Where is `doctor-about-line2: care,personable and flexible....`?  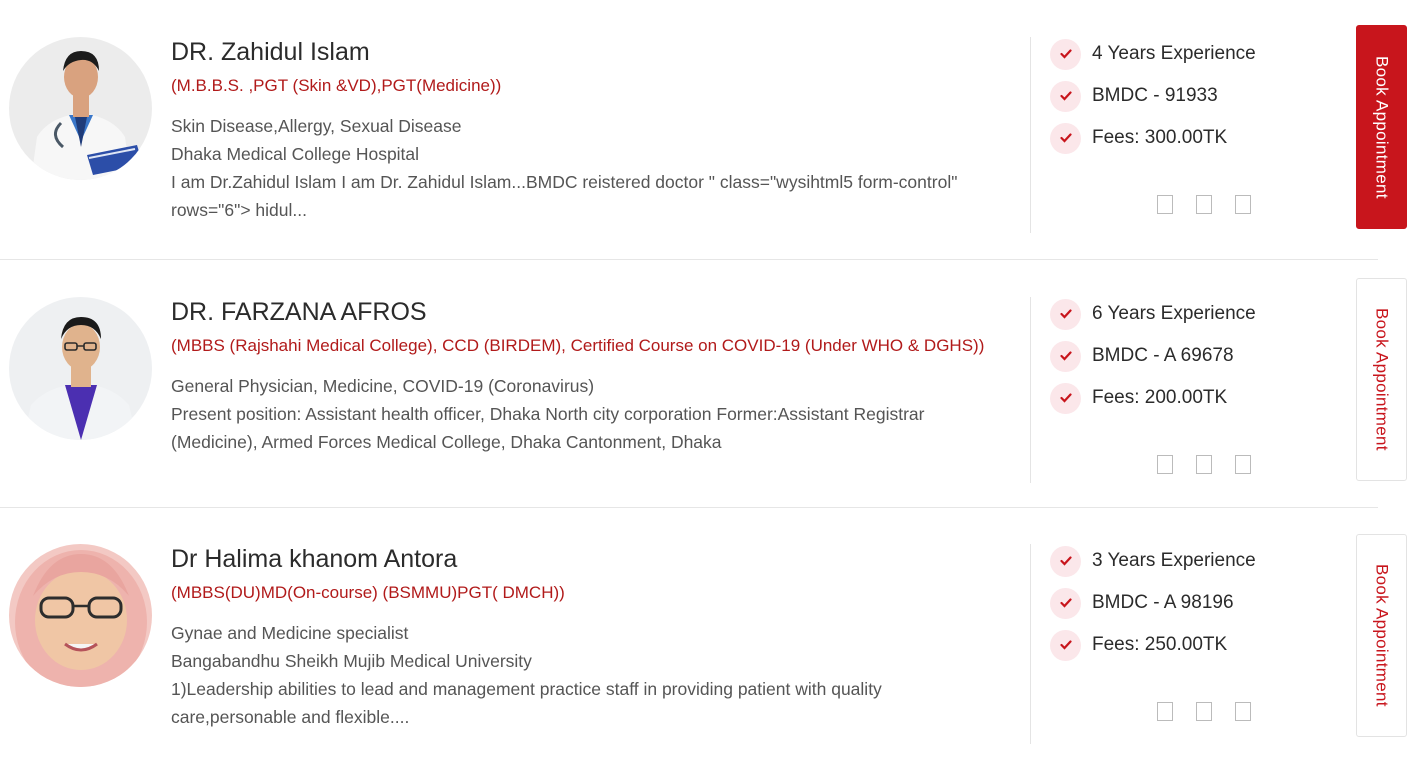
doctor-about-line2: care,personable and flexible.... is located at coordinates (290, 717).